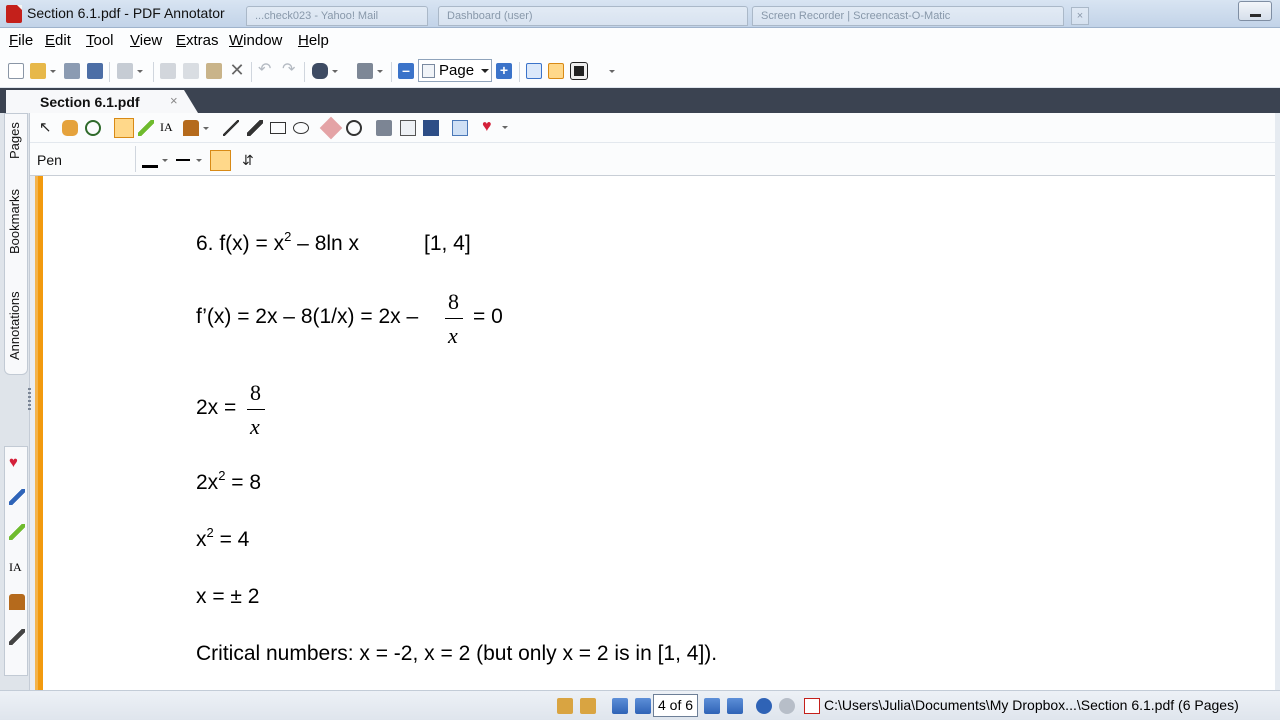  I want to click on line-style-icon, so click(189, 160).